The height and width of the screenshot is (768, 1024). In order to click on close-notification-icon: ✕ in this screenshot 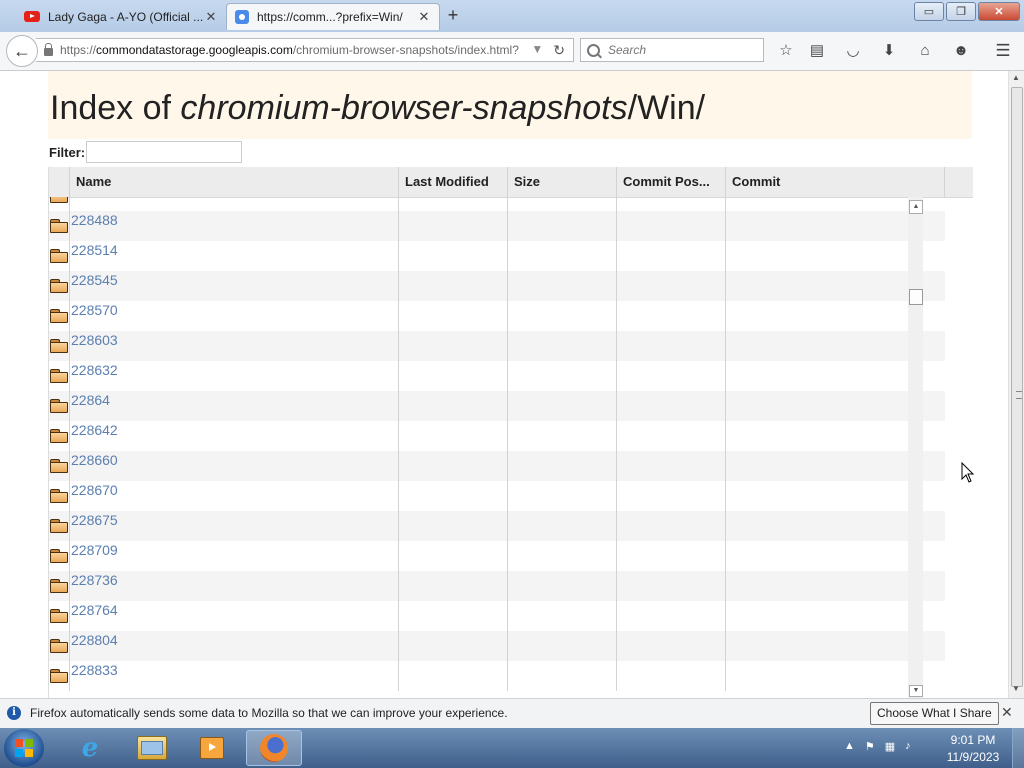, I will do `click(1007, 712)`.